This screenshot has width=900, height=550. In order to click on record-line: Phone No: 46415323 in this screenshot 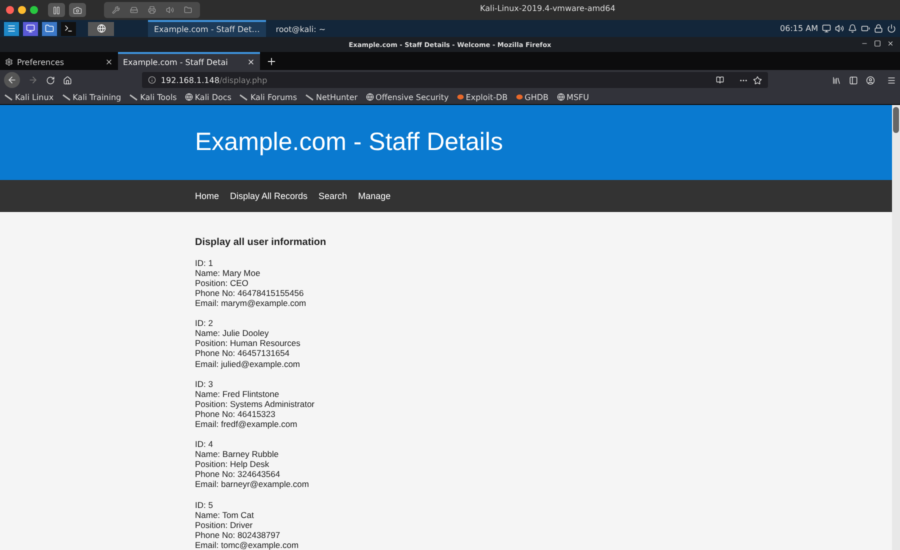, I will do `click(235, 413)`.